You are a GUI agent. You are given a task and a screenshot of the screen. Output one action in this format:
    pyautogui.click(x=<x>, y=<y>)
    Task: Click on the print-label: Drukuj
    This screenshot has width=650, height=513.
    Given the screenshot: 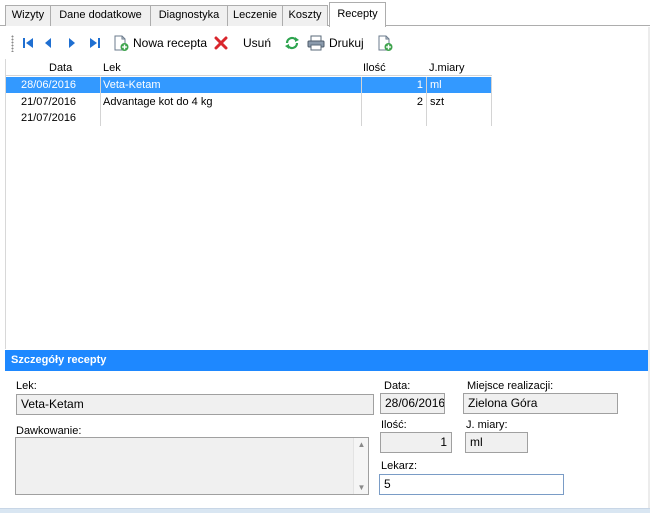 What is the action you would take?
    pyautogui.click(x=346, y=43)
    